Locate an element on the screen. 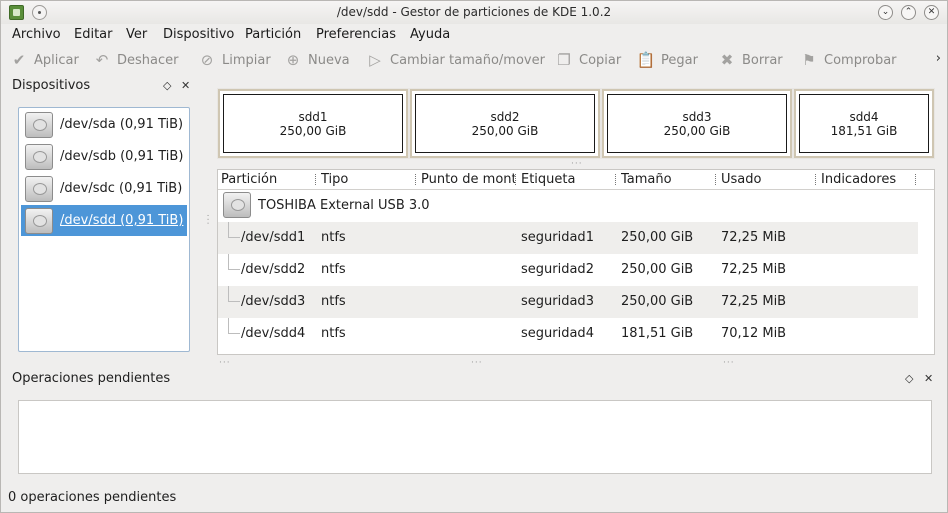 The width and height of the screenshot is (948, 513). clear-button: ⊘ Limpiar is located at coordinates (234, 60).